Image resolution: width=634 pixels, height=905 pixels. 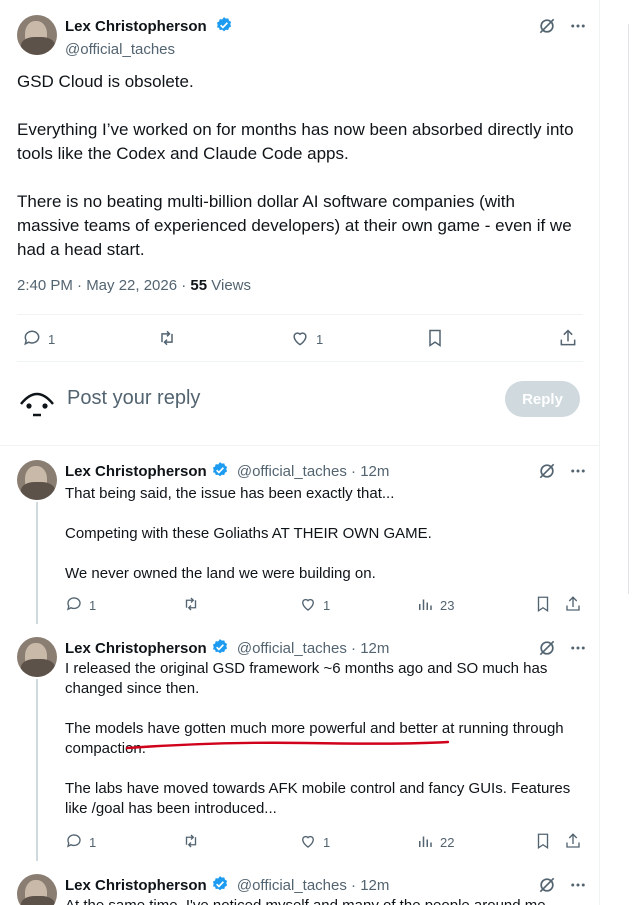 I want to click on views-action: 22, so click(x=435, y=842).